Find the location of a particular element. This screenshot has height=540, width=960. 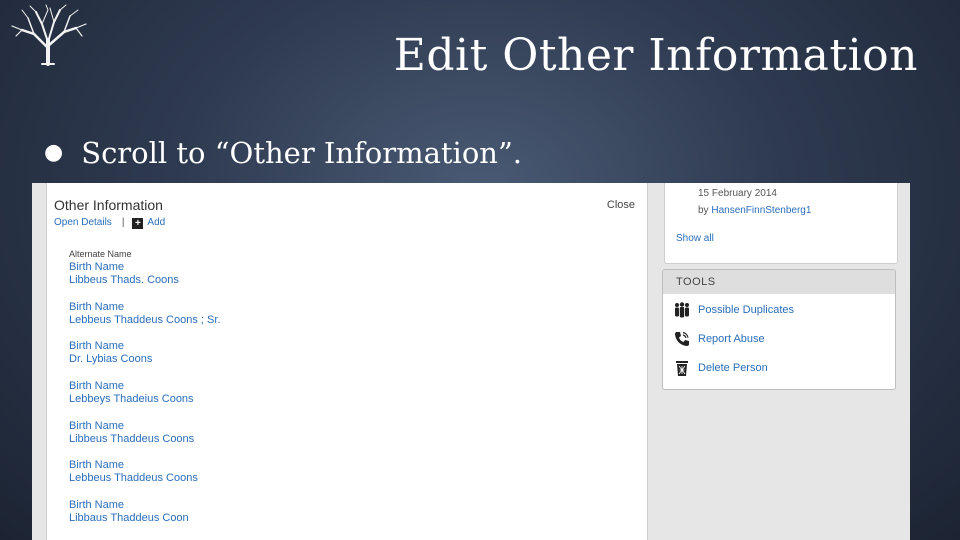

list-item: Birth Name Lebbeus Thaddeus Coons is located at coordinates (144, 479).